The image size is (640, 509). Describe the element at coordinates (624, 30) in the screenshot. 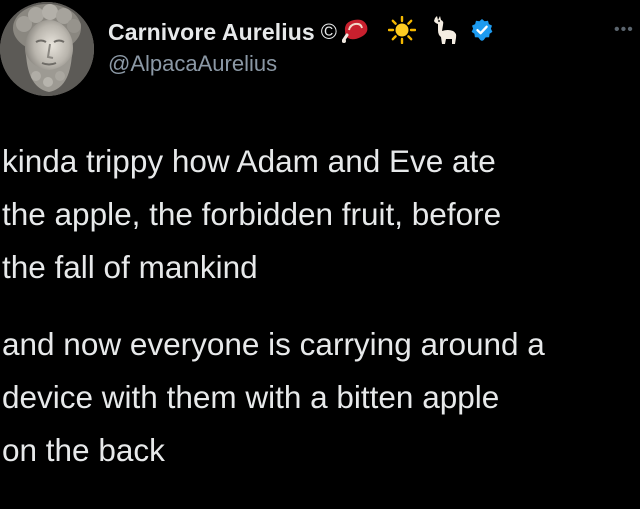

I see `more-options-button: •••` at that location.